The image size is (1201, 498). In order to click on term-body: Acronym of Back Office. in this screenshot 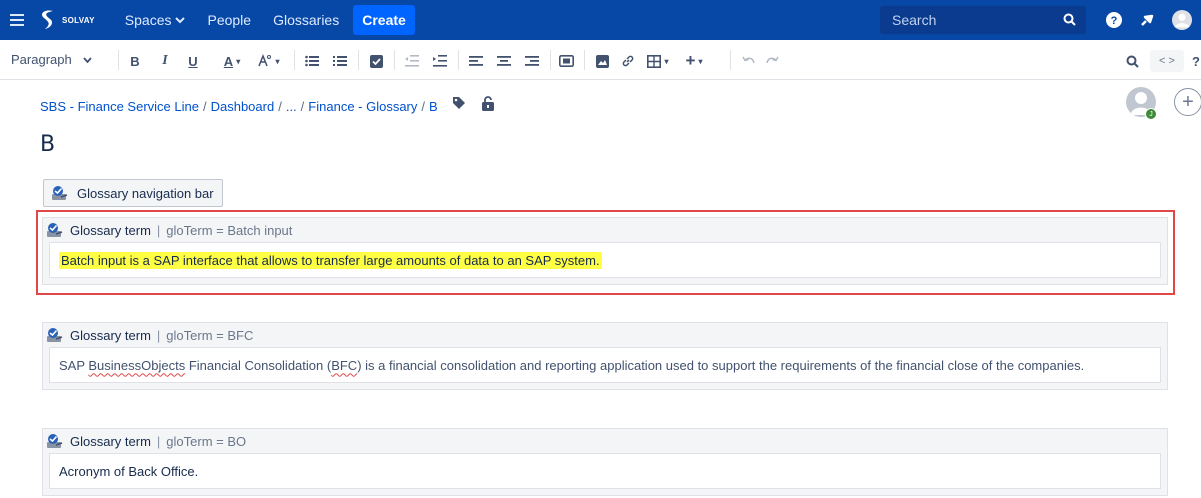, I will do `click(605, 471)`.